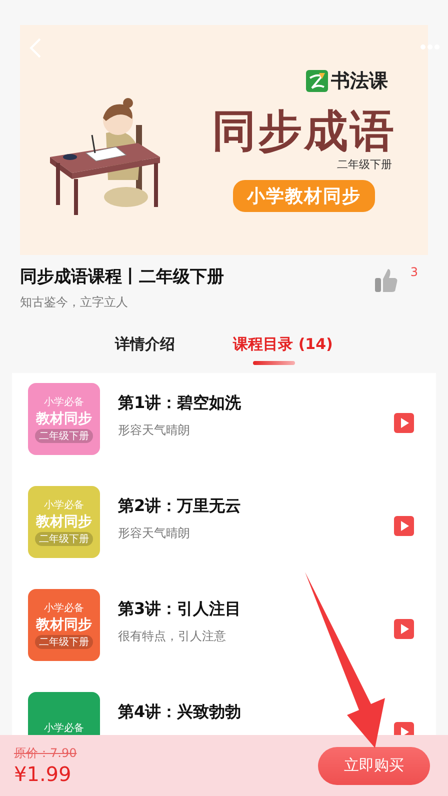 Image resolution: width=448 pixels, height=796 pixels. I want to click on tab: 详情介绍, so click(145, 354).